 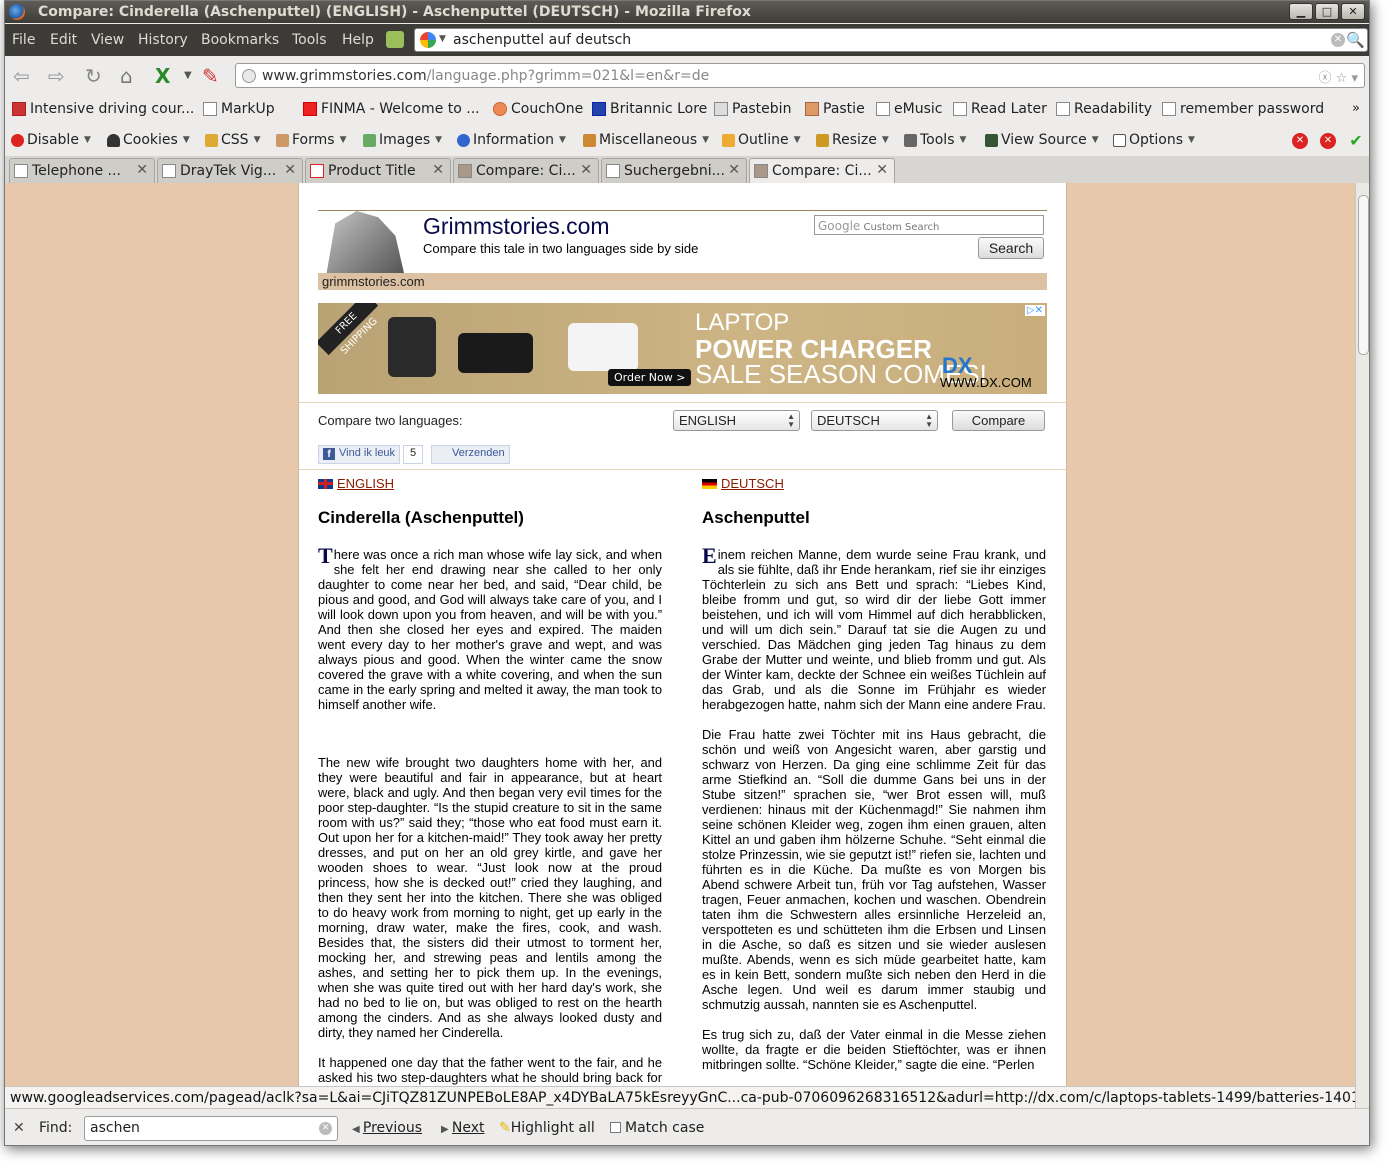 I want to click on close-find-bar-icon: ✕, so click(x=19, y=1128).